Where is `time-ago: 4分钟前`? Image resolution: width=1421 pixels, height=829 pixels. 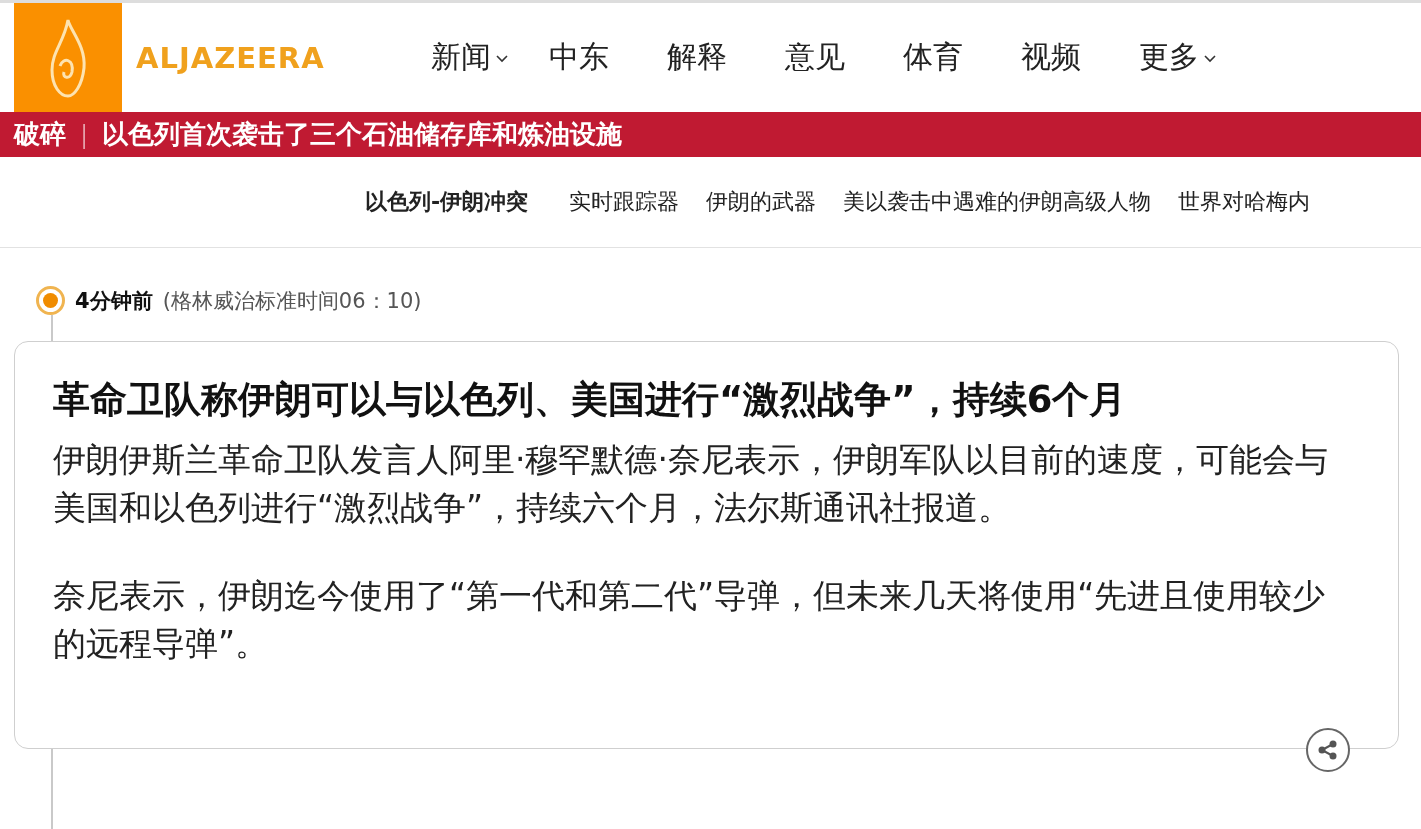
time-ago: 4分钟前 is located at coordinates (114, 301).